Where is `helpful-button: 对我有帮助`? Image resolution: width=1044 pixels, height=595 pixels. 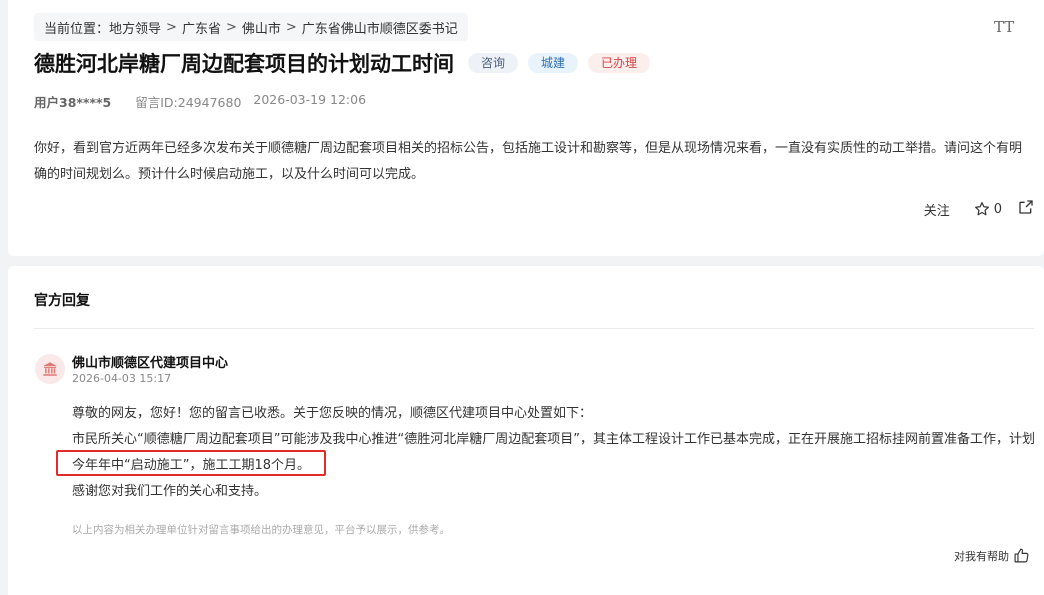
helpful-button: 对我有帮助 is located at coordinates (992, 555).